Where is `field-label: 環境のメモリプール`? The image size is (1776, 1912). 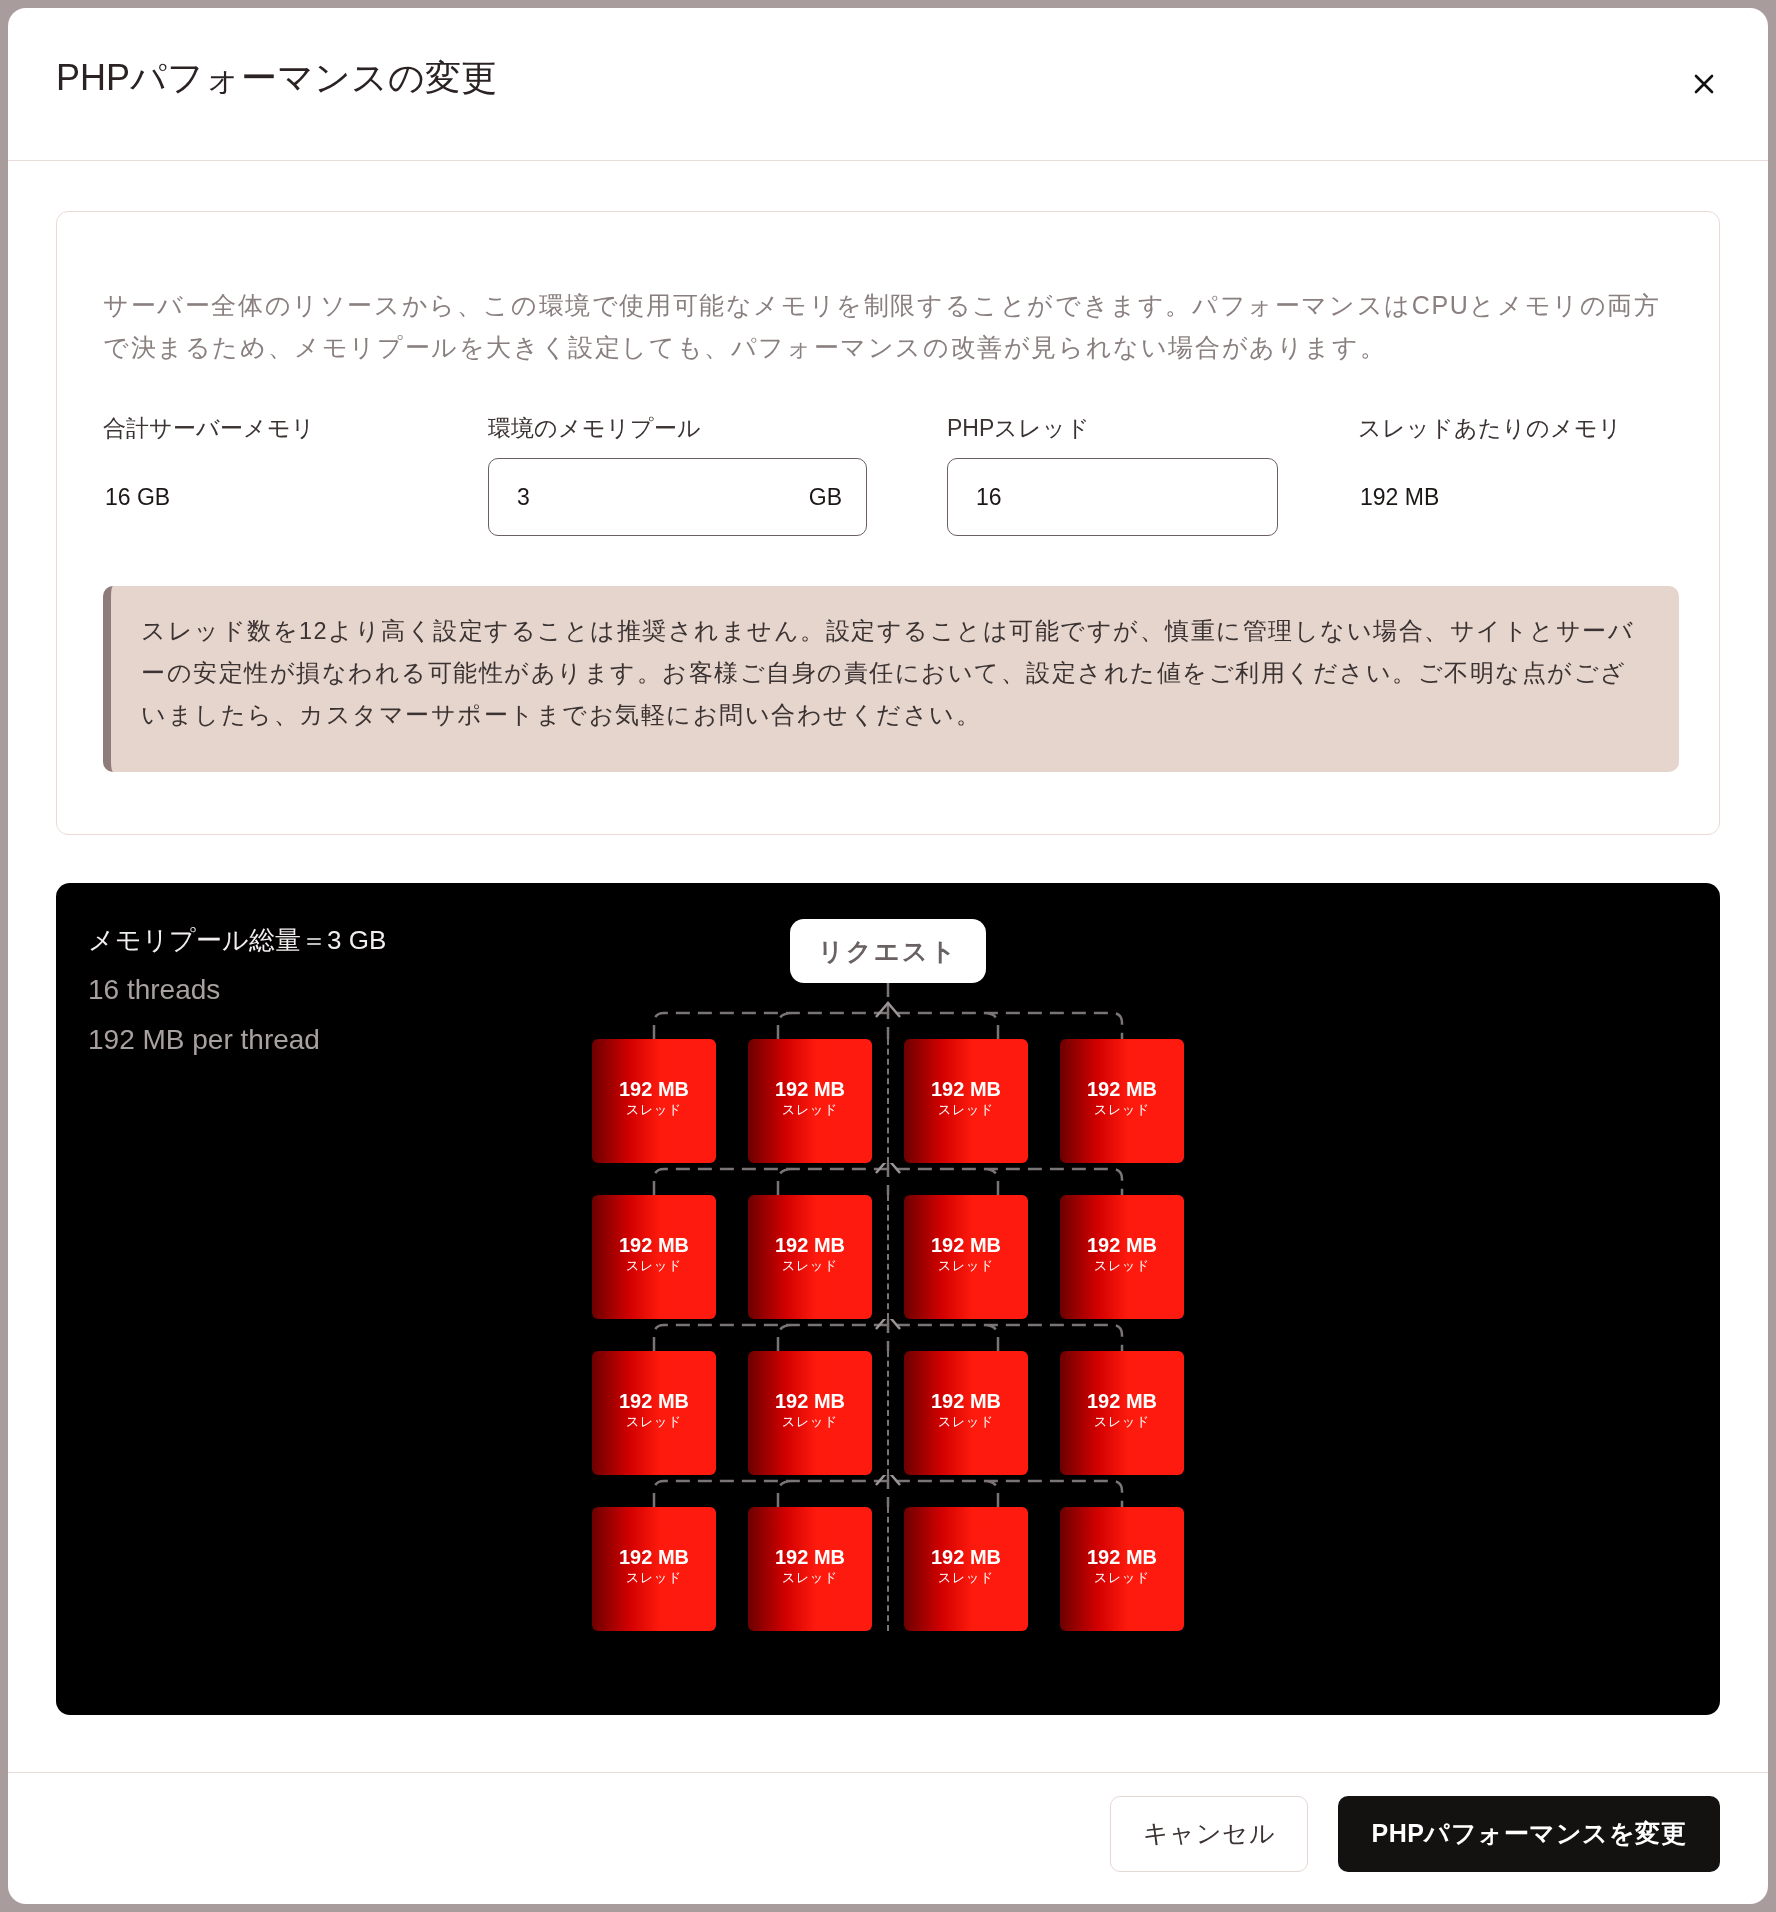 field-label: 環境のメモリプール is located at coordinates (595, 428).